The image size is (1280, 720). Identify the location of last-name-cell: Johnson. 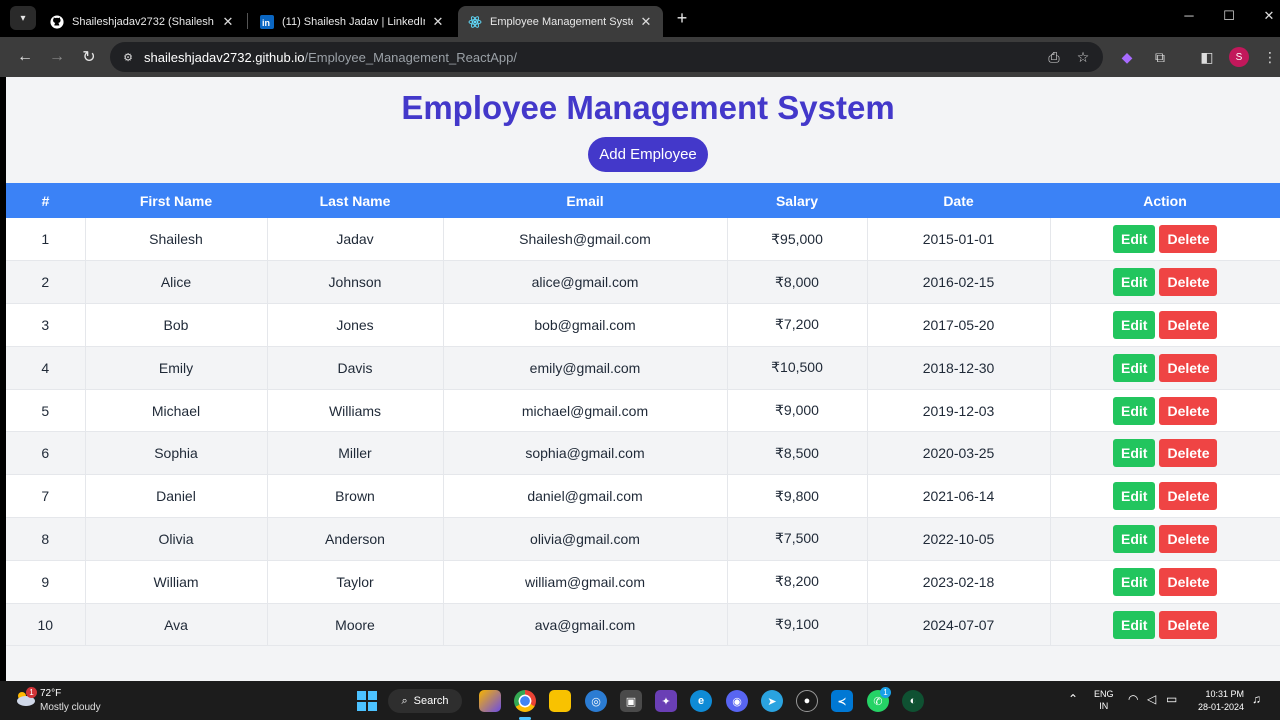
(355, 282).